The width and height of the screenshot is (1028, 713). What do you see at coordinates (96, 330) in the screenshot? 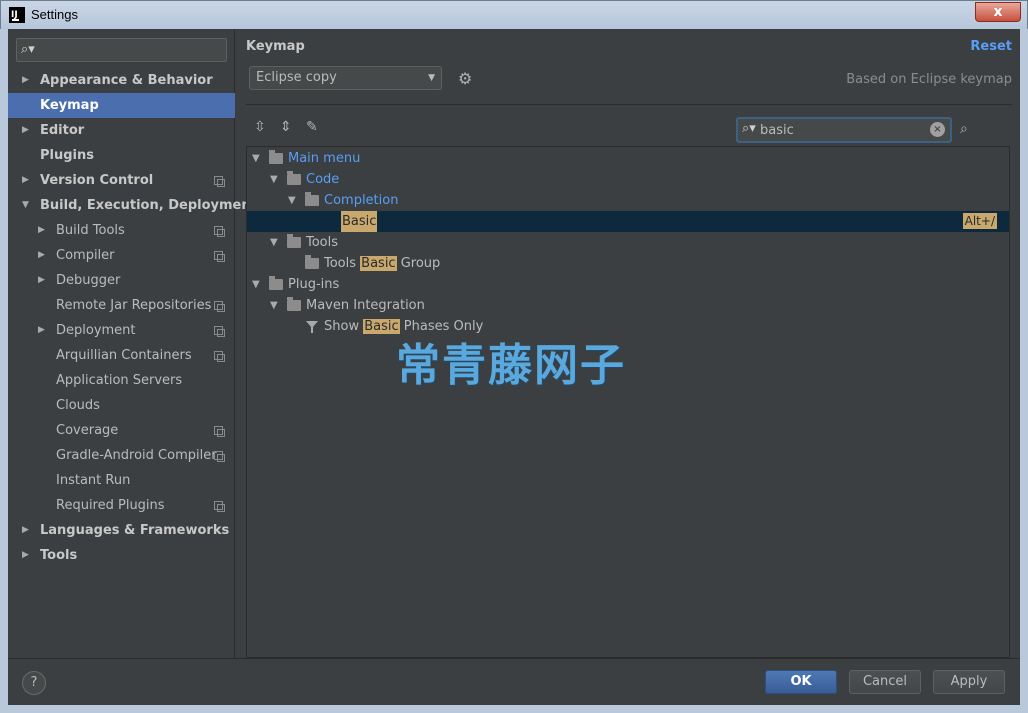
I see `sidebar-item-label: Deployment` at bounding box center [96, 330].